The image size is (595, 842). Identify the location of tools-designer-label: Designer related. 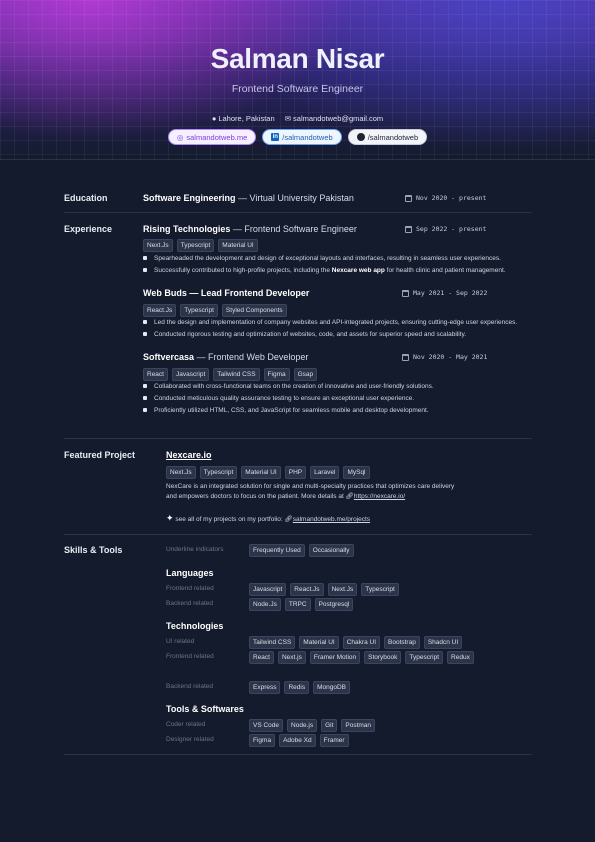
(190, 739).